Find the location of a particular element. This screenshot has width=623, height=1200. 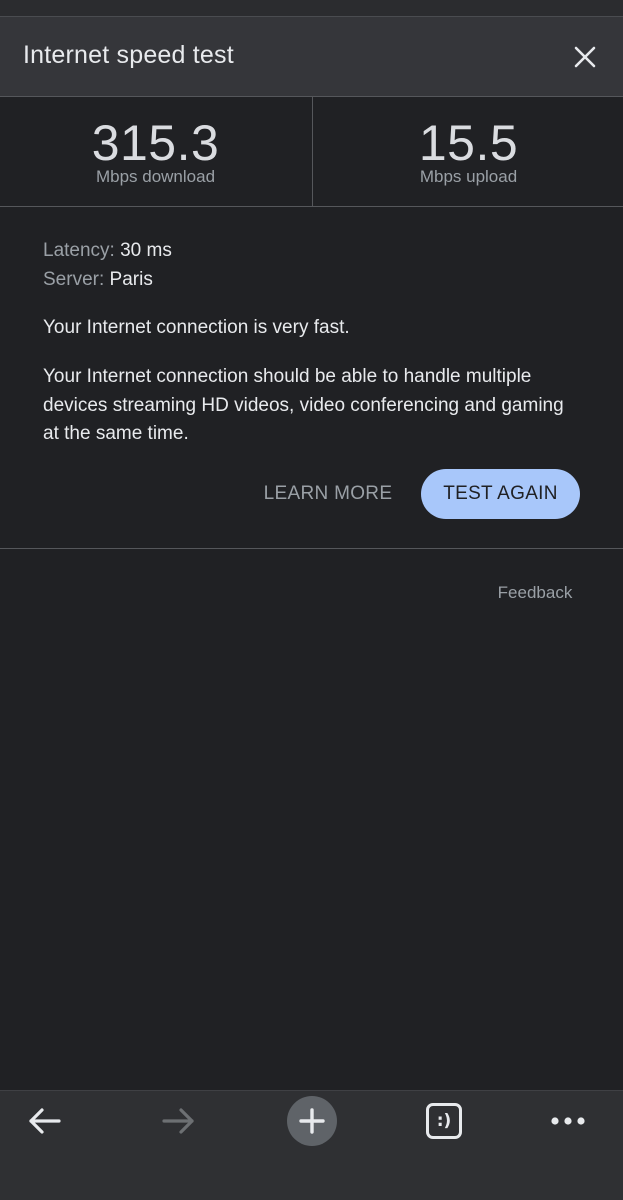

section-divider is located at coordinates (311, 548).